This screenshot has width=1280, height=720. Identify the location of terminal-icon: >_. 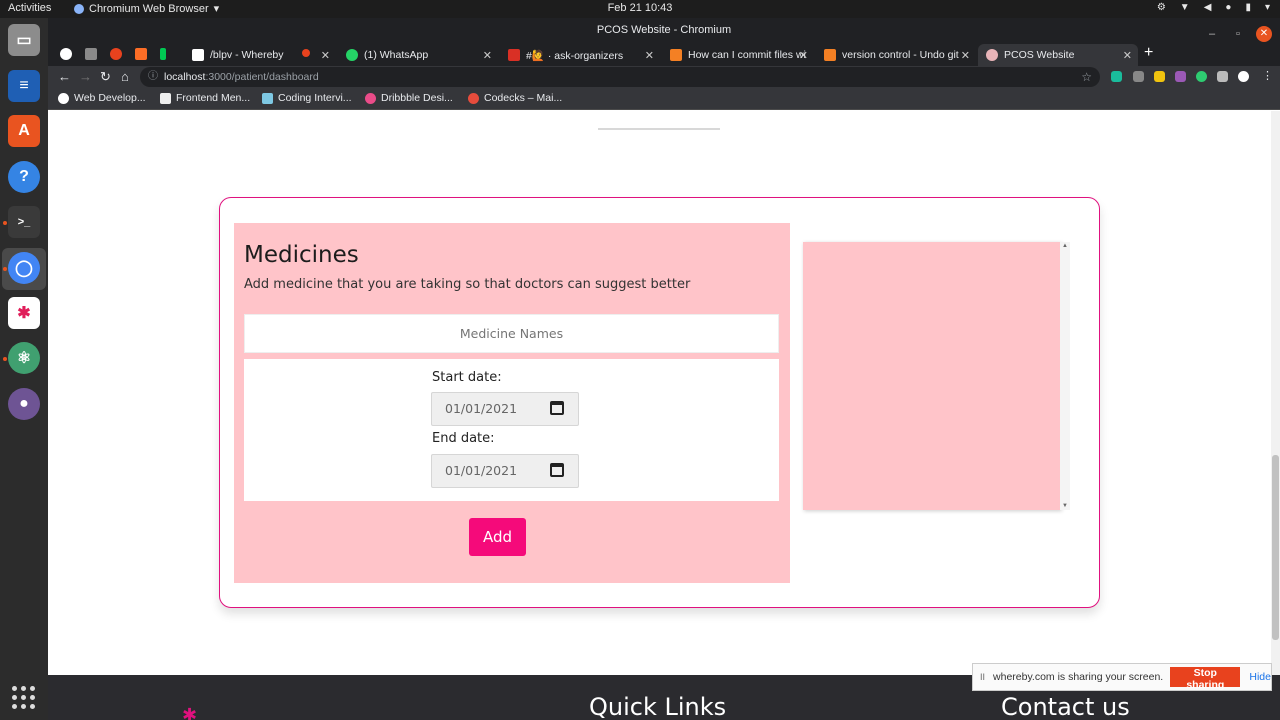
(24, 222).